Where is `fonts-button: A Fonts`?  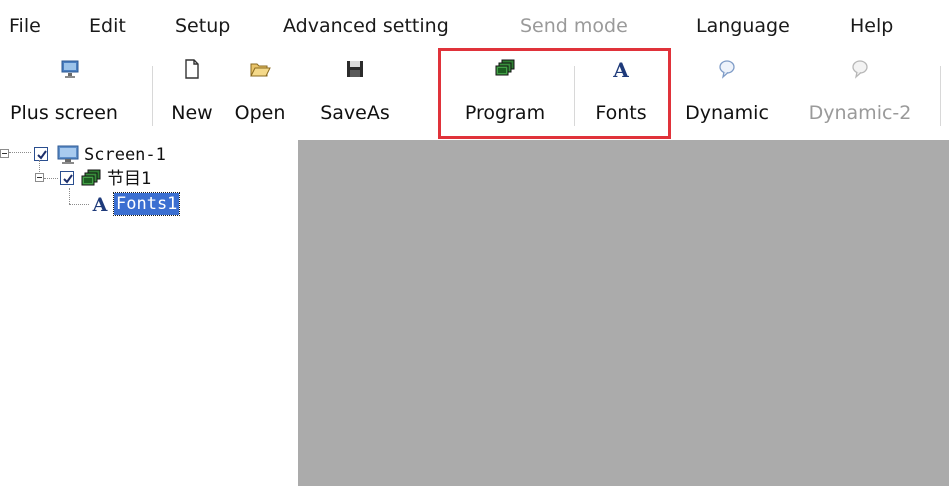
fonts-button: A Fonts is located at coordinates (621, 96).